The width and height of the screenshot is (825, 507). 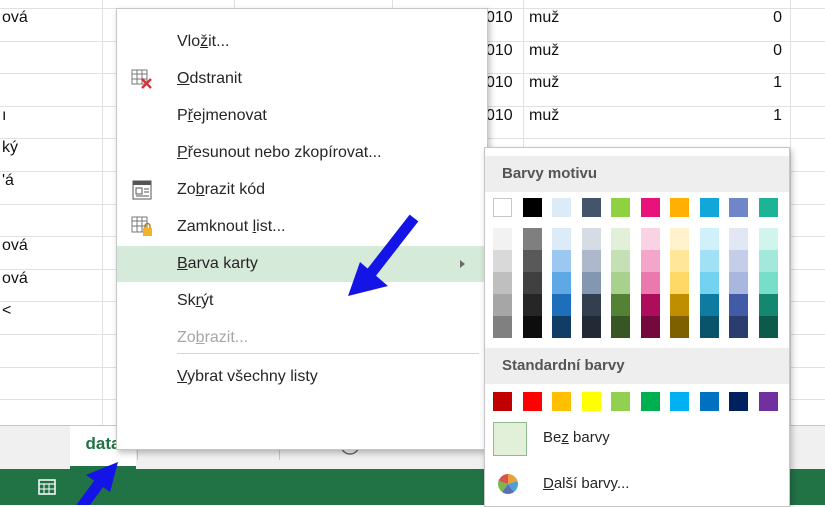 What do you see at coordinates (97, 483) in the screenshot?
I see `arrow-to-data-tab` at bounding box center [97, 483].